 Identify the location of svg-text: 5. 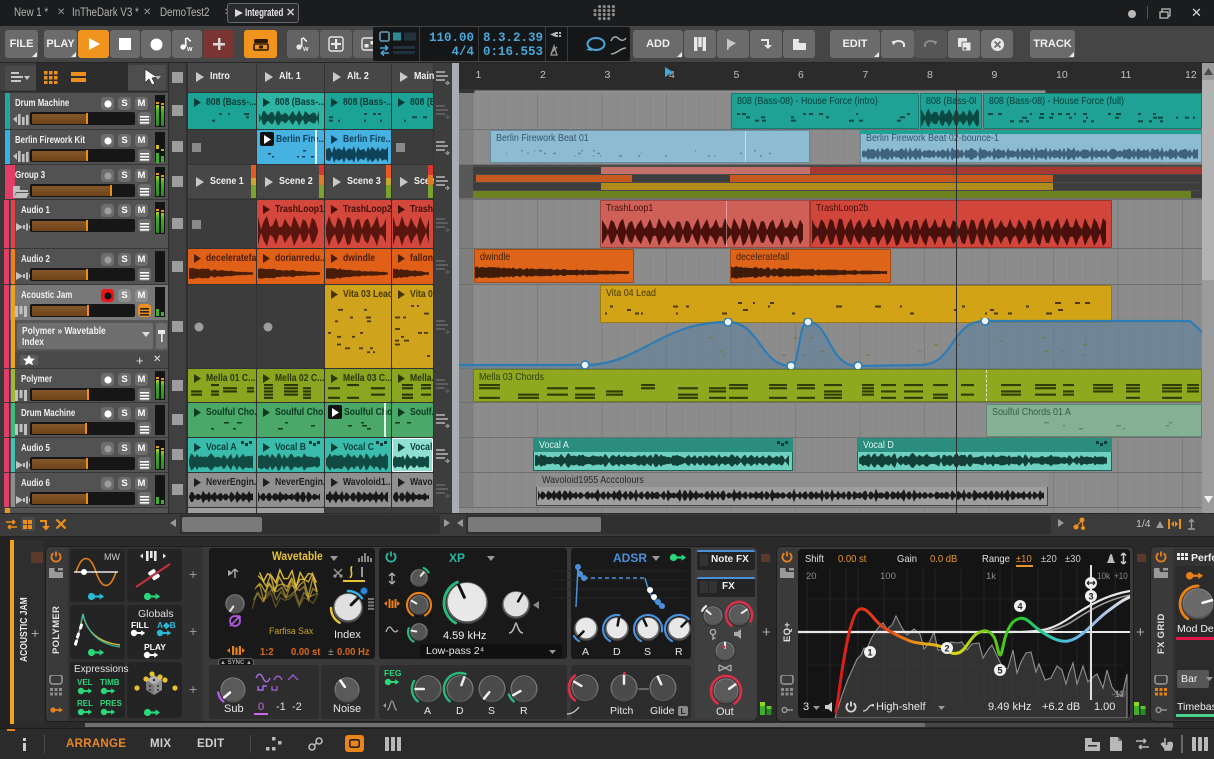
(999, 671).